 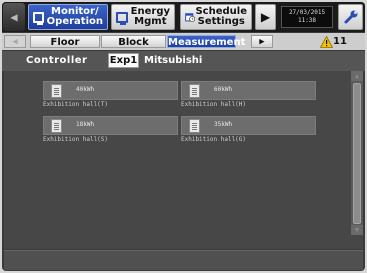 I want to click on schedule-settings-button: Schedule Settings, so click(x=216, y=17).